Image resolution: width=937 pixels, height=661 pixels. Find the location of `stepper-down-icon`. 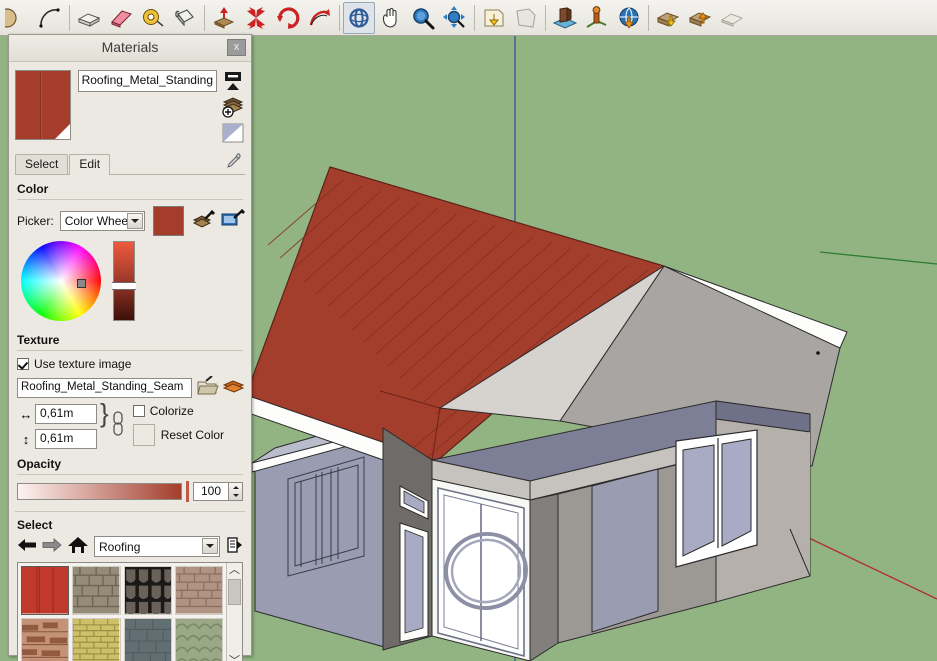

stepper-down-icon is located at coordinates (235, 495).